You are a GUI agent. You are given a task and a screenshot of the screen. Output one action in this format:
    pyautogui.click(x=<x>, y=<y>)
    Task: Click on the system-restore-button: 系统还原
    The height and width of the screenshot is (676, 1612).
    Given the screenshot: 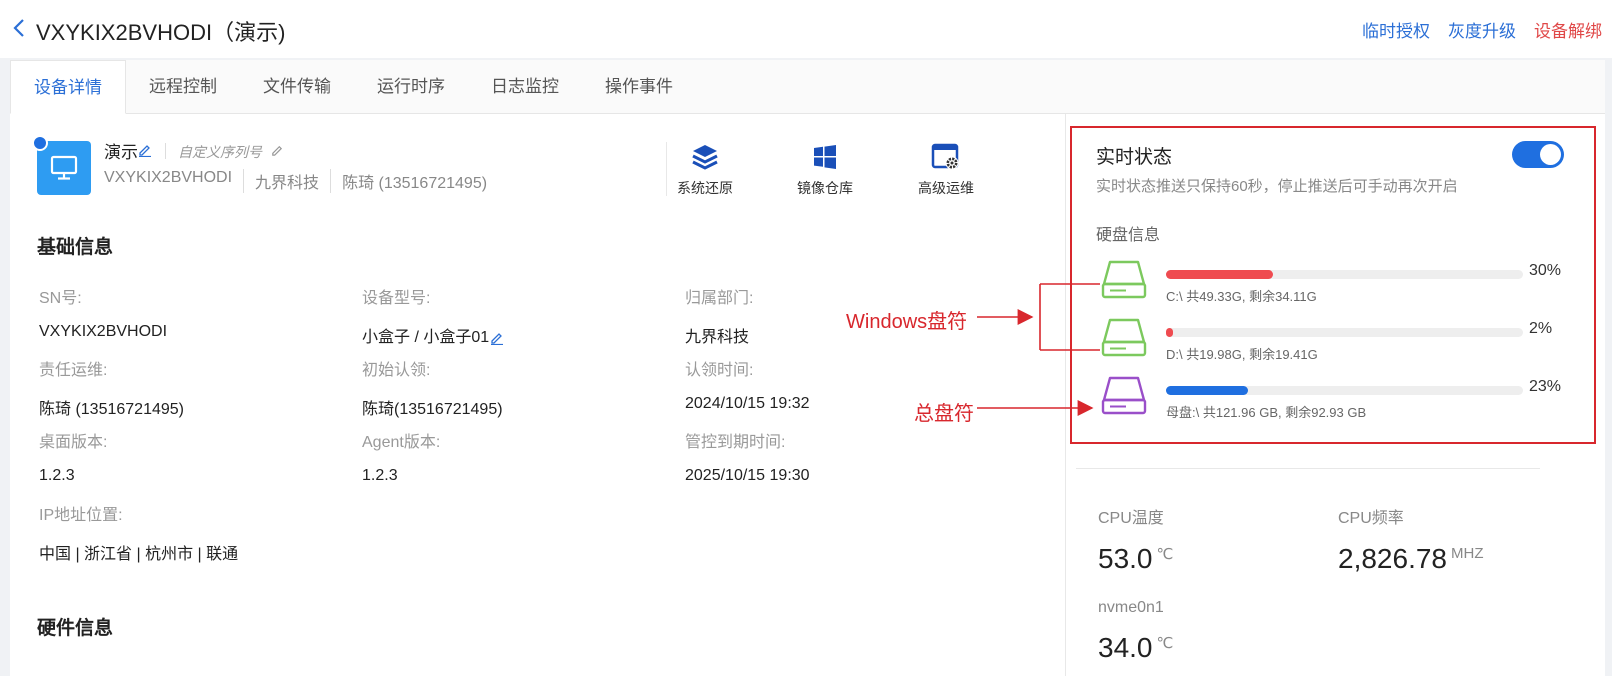 What is the action you would take?
    pyautogui.click(x=705, y=170)
    